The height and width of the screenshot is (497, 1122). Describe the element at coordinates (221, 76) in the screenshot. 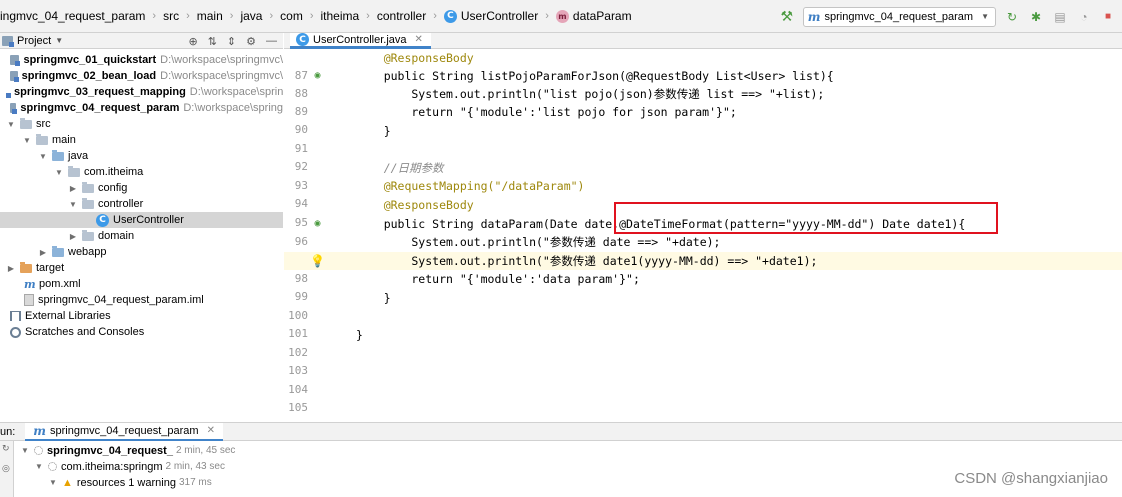

I see `tree-item-path: D:\workspace\springmvc\` at that location.